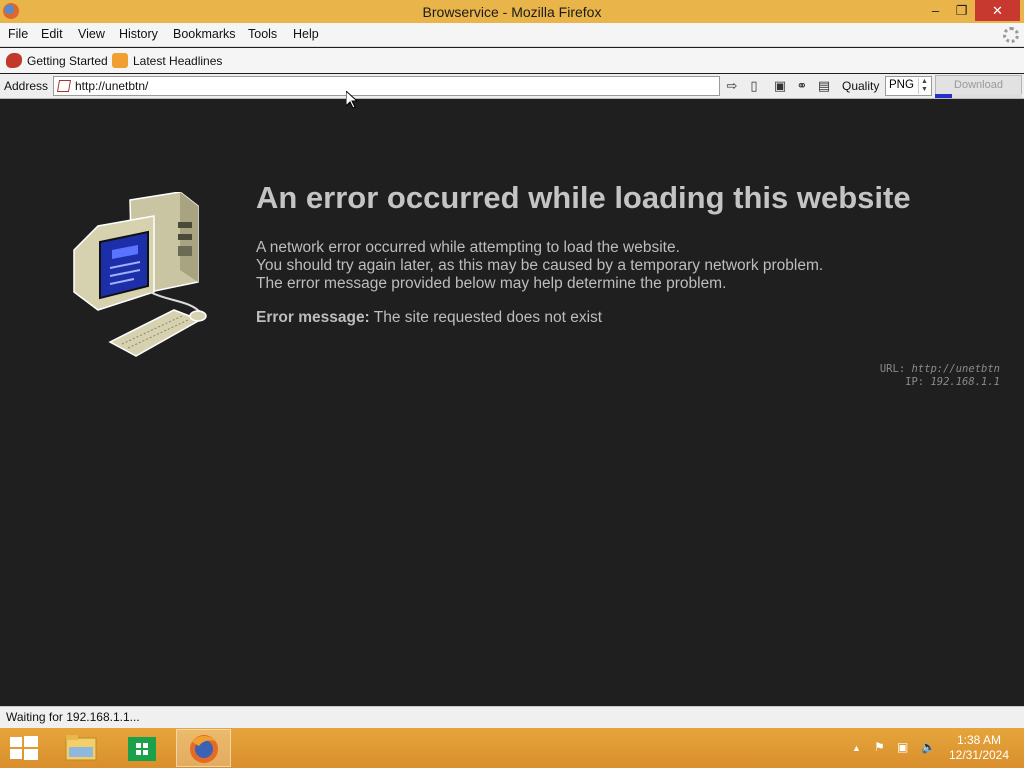  I want to click on store-taskbar-button, so click(142, 748).